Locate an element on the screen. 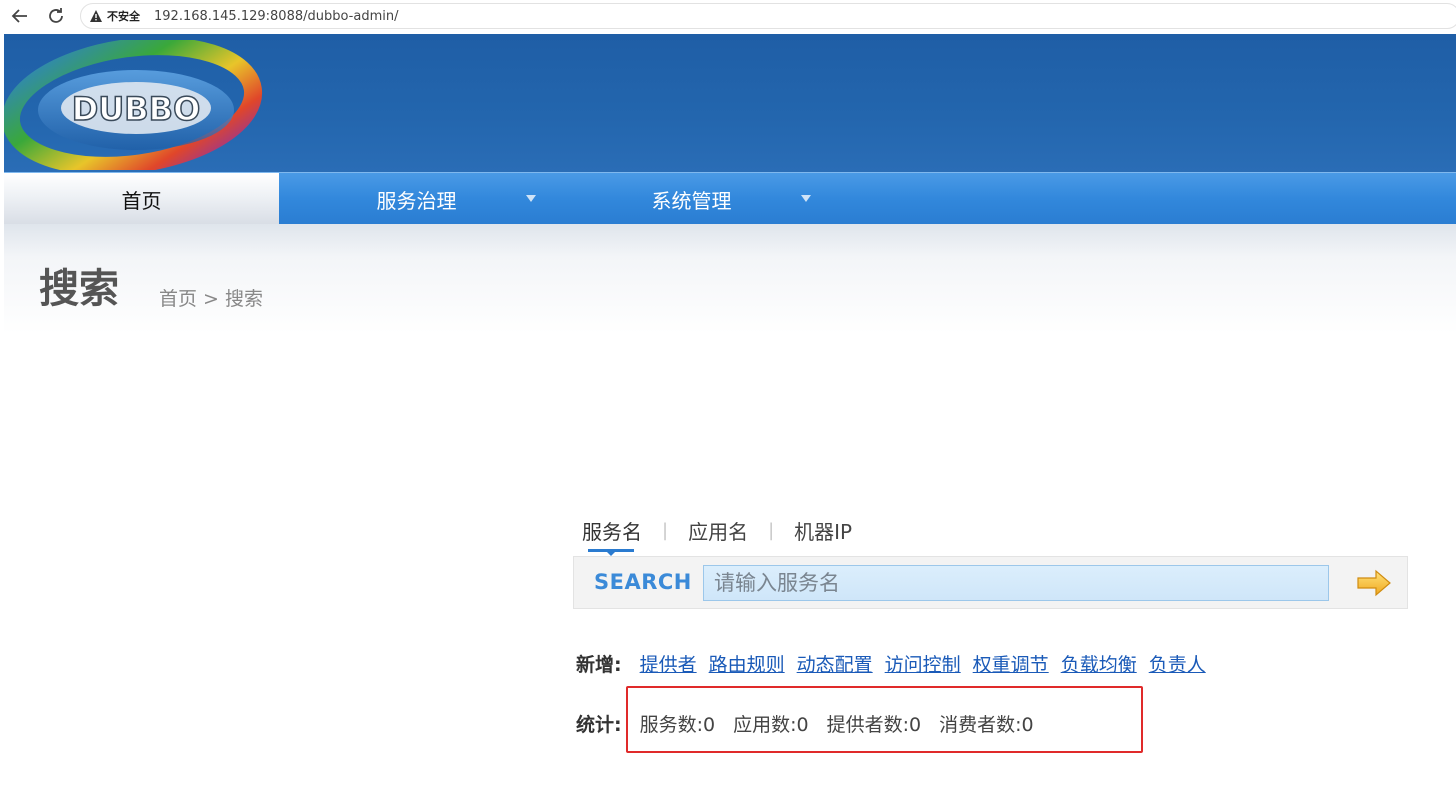 This screenshot has width=1456, height=794. add-owner-link: 负责人 is located at coordinates (1177, 663).